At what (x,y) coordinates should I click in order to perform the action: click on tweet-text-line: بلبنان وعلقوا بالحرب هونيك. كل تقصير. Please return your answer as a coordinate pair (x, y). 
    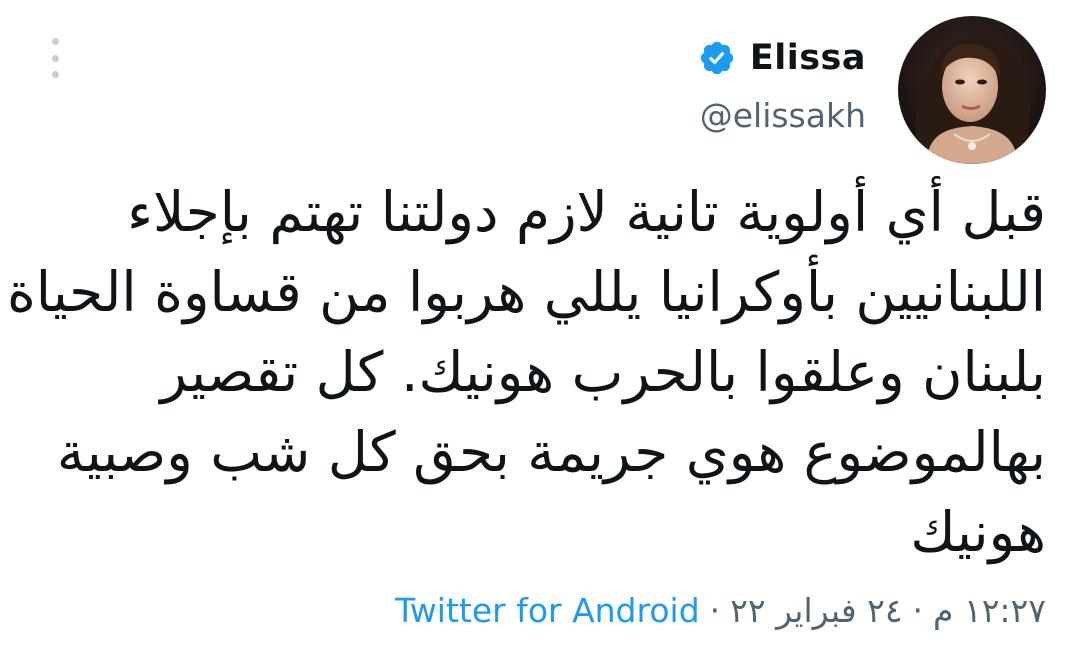
    Looking at the image, I should click on (603, 372).